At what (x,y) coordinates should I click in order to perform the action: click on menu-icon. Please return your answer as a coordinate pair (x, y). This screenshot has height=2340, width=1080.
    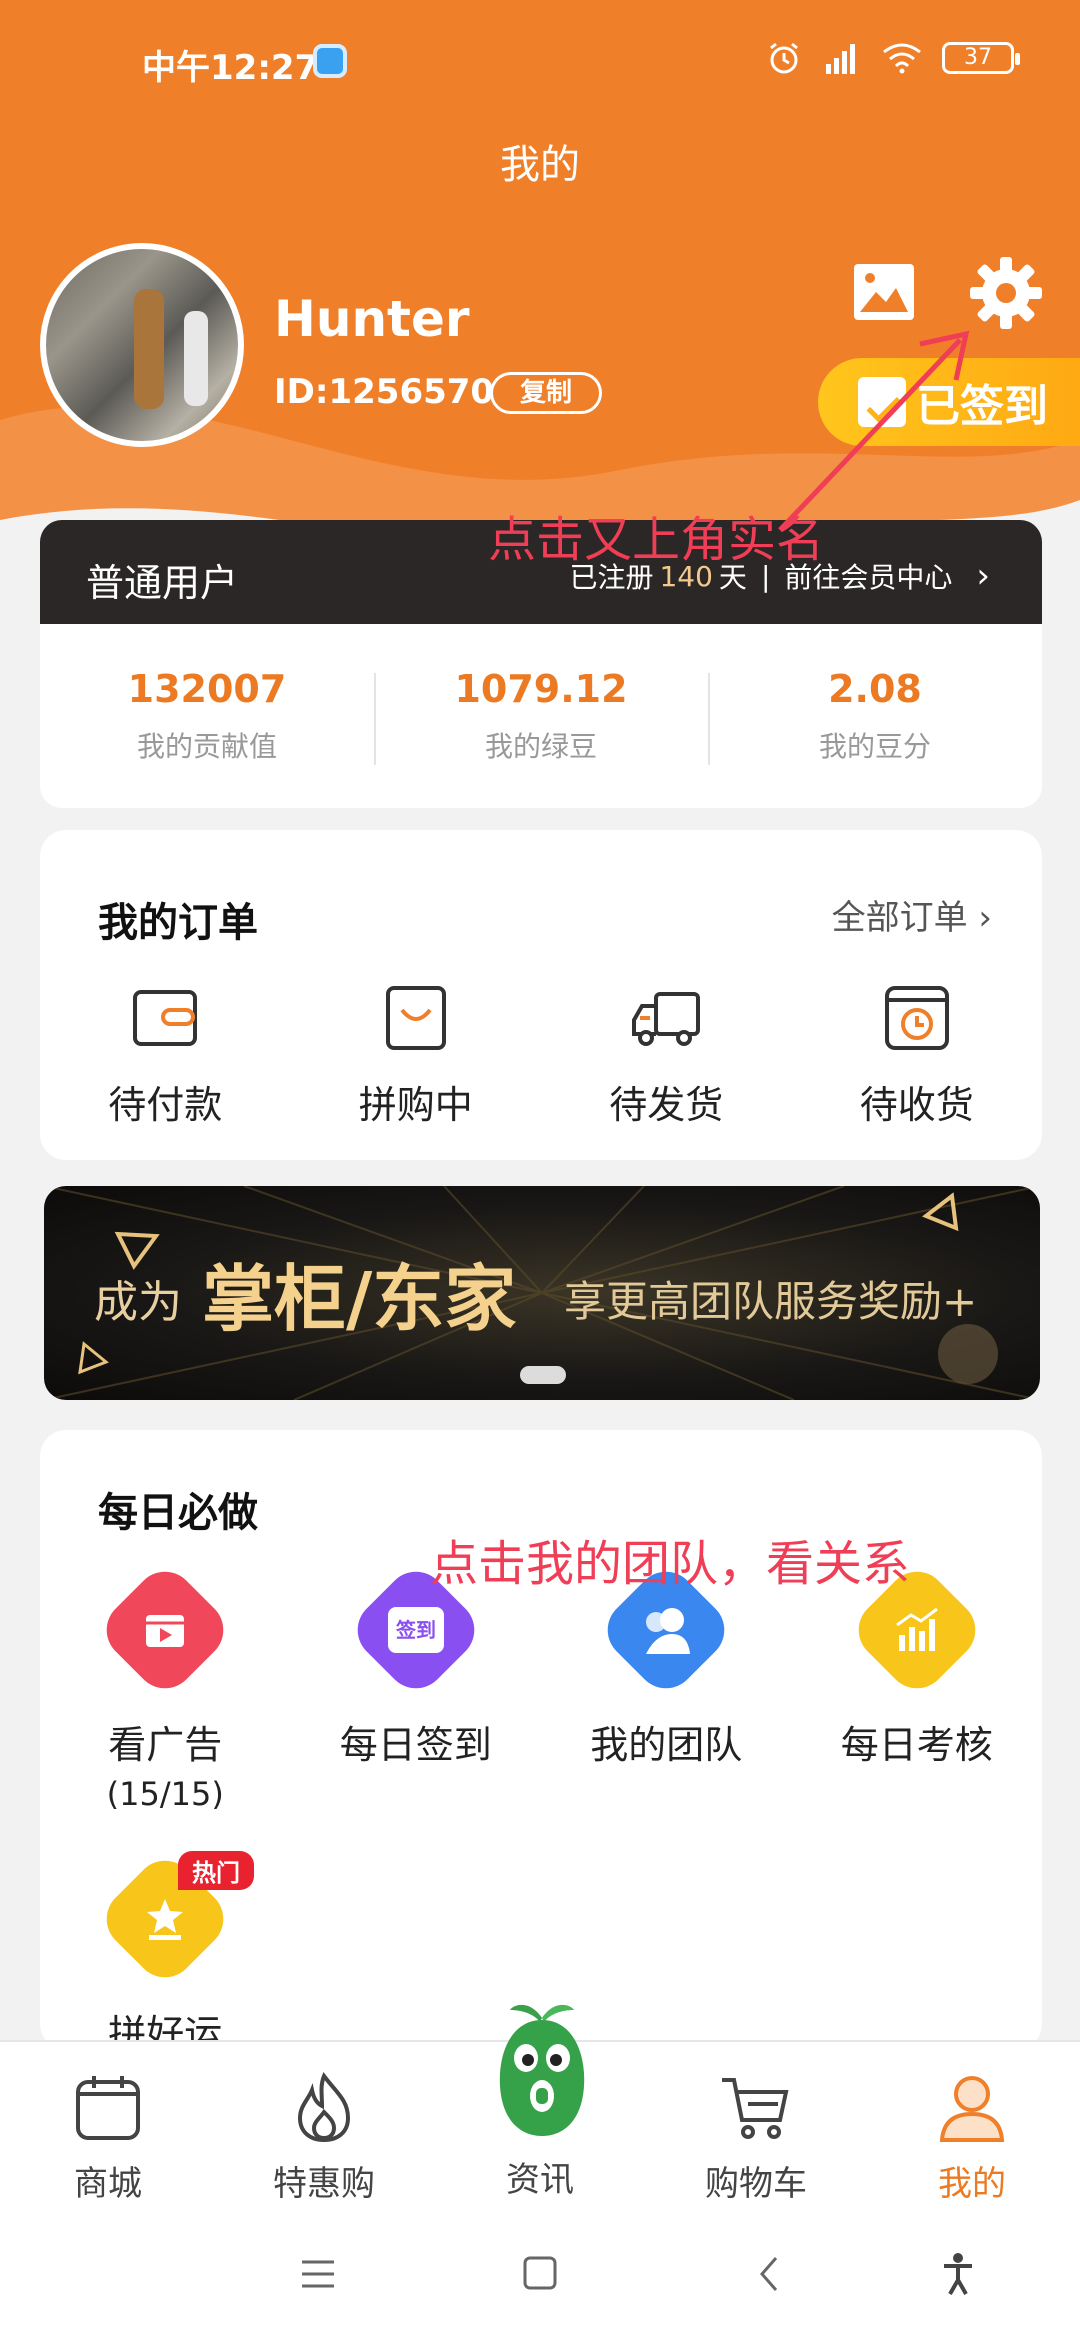
    Looking at the image, I should click on (318, 2274).